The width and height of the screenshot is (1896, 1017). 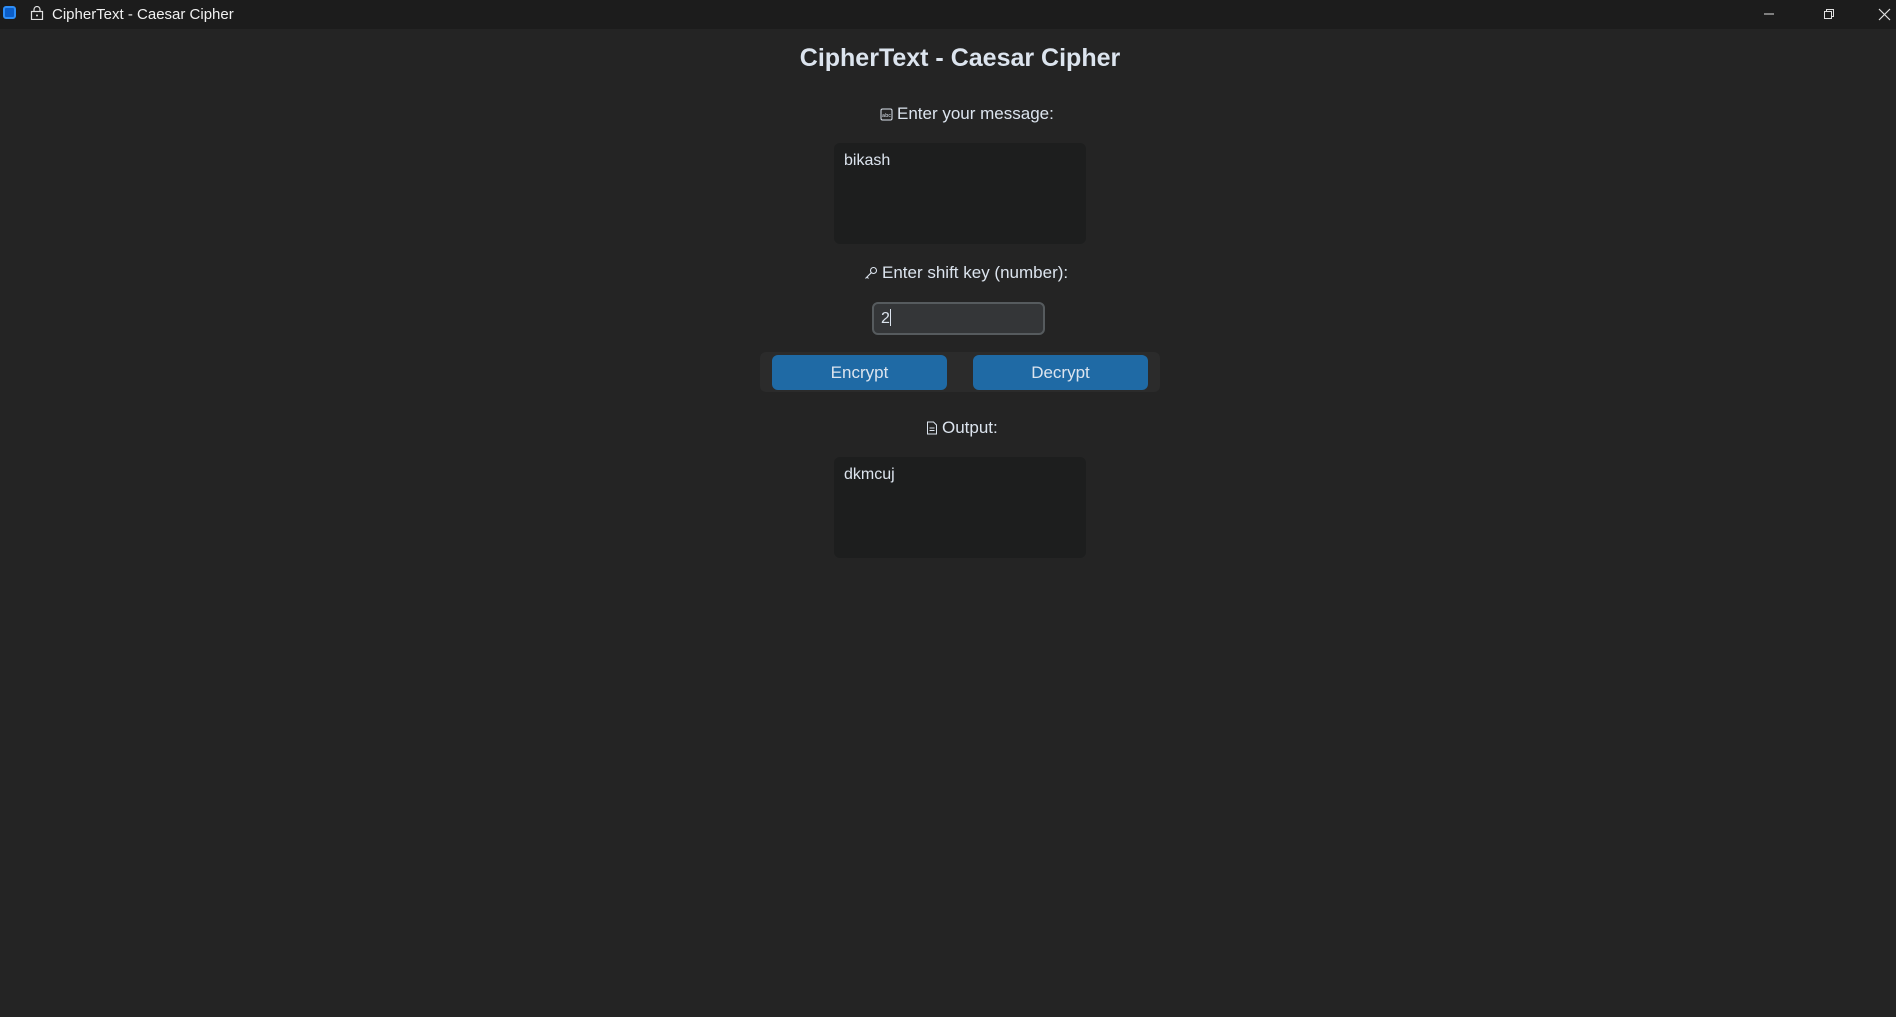 I want to click on minimize-icon, so click(x=1769, y=14).